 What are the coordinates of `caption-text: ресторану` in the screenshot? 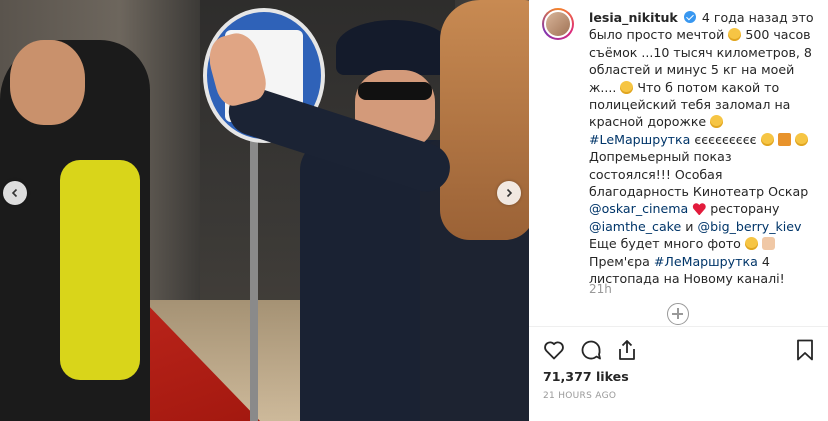 It's located at (745, 209).